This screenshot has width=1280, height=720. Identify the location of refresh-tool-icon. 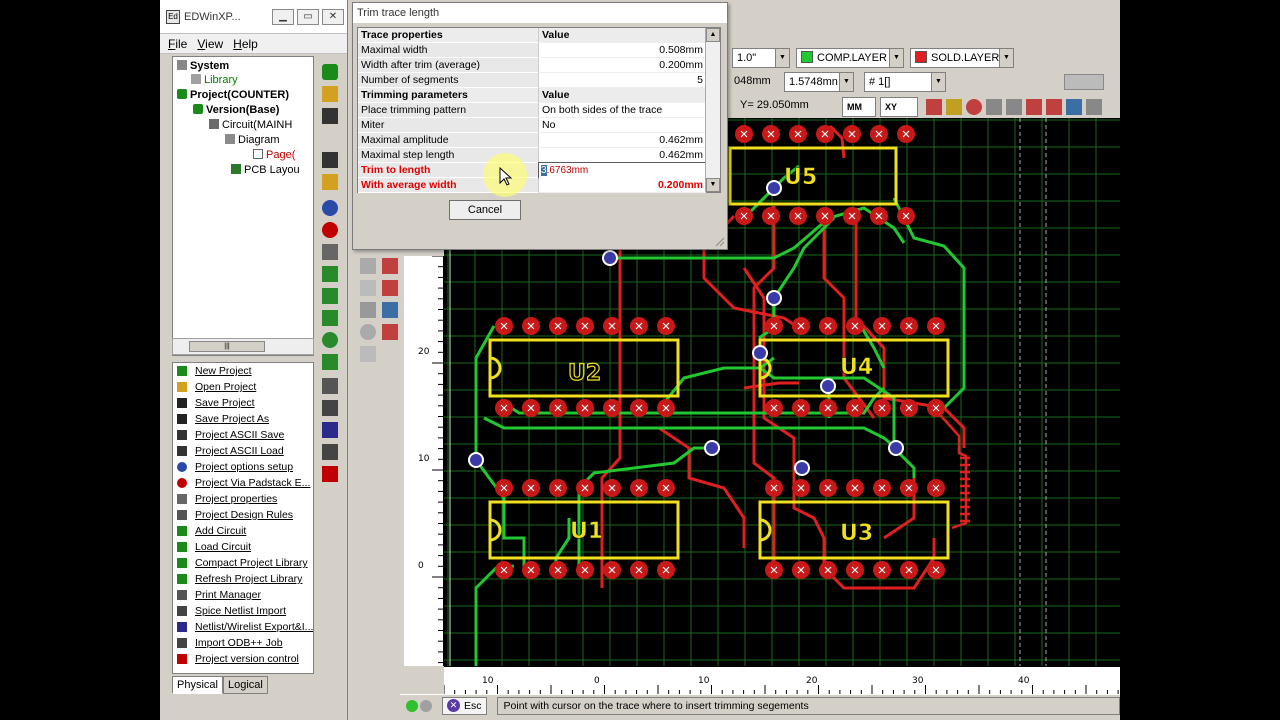
(330, 362).